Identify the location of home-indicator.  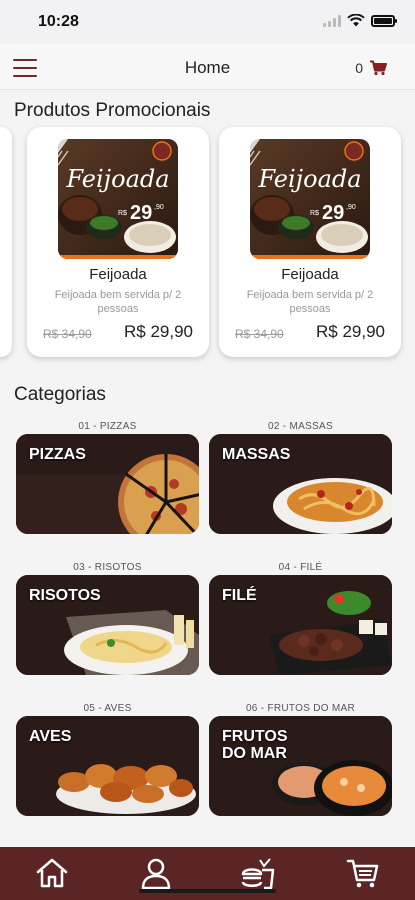
(207, 891).